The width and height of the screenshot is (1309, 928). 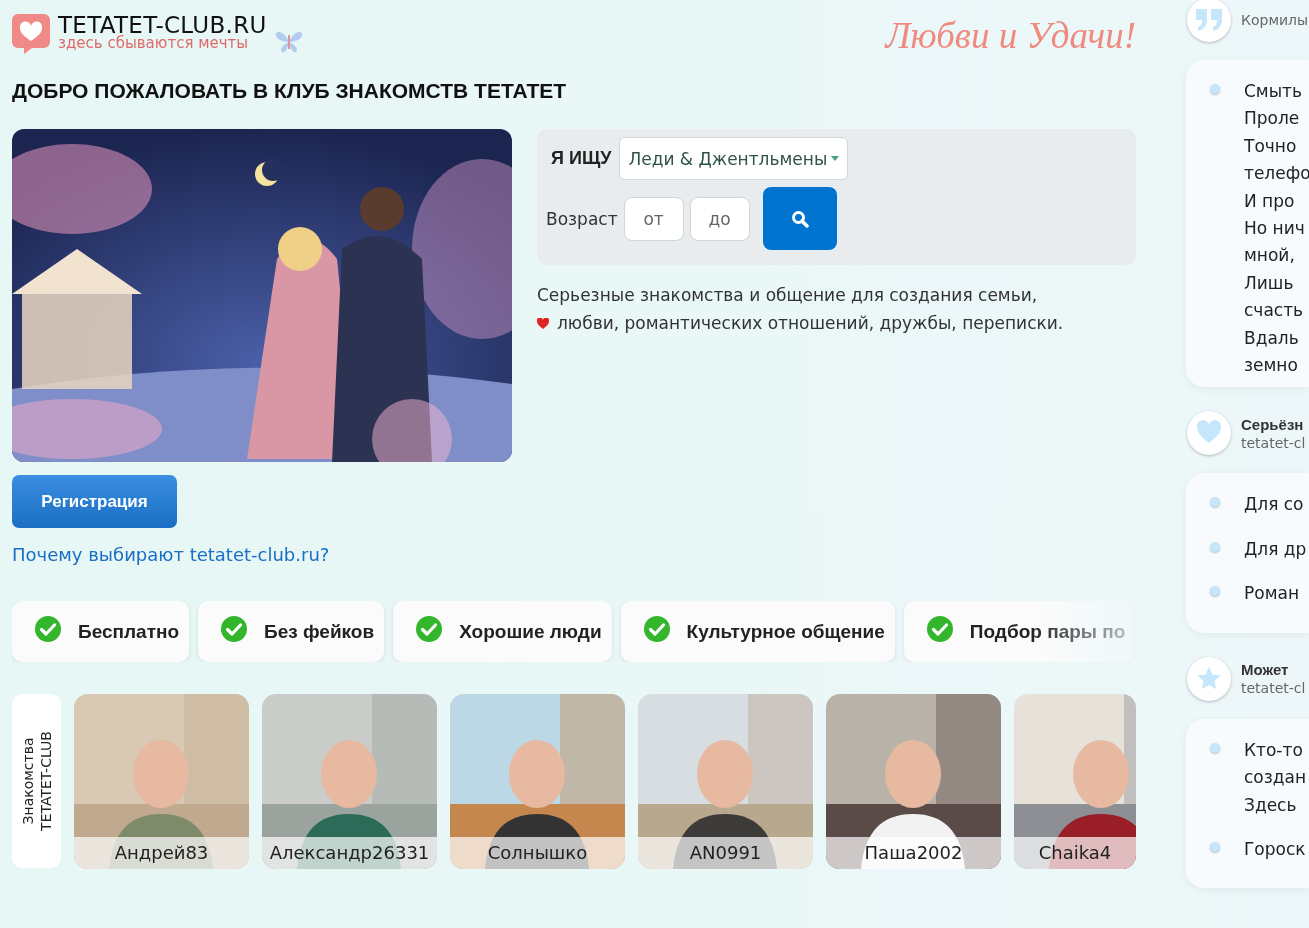 I want to click on search-button, so click(x=799, y=218).